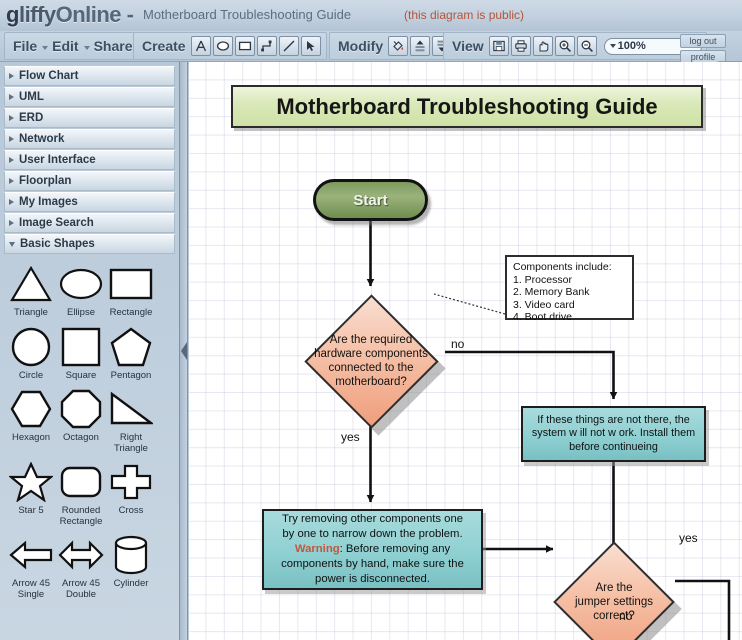 Image resolution: width=742 pixels, height=640 pixels. Describe the element at coordinates (614, 602) in the screenshot. I see `decision2-line2: jumper settings` at that location.